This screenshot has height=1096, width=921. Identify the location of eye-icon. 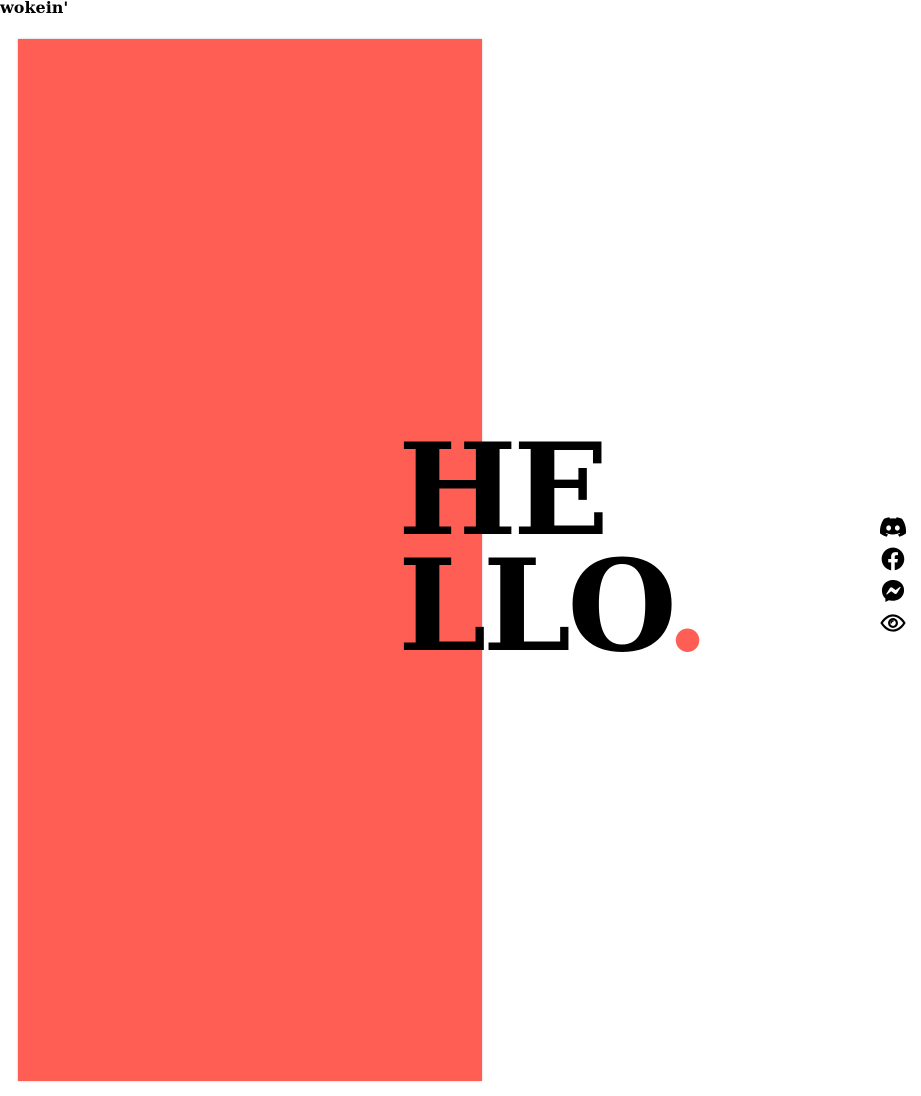
(893, 623).